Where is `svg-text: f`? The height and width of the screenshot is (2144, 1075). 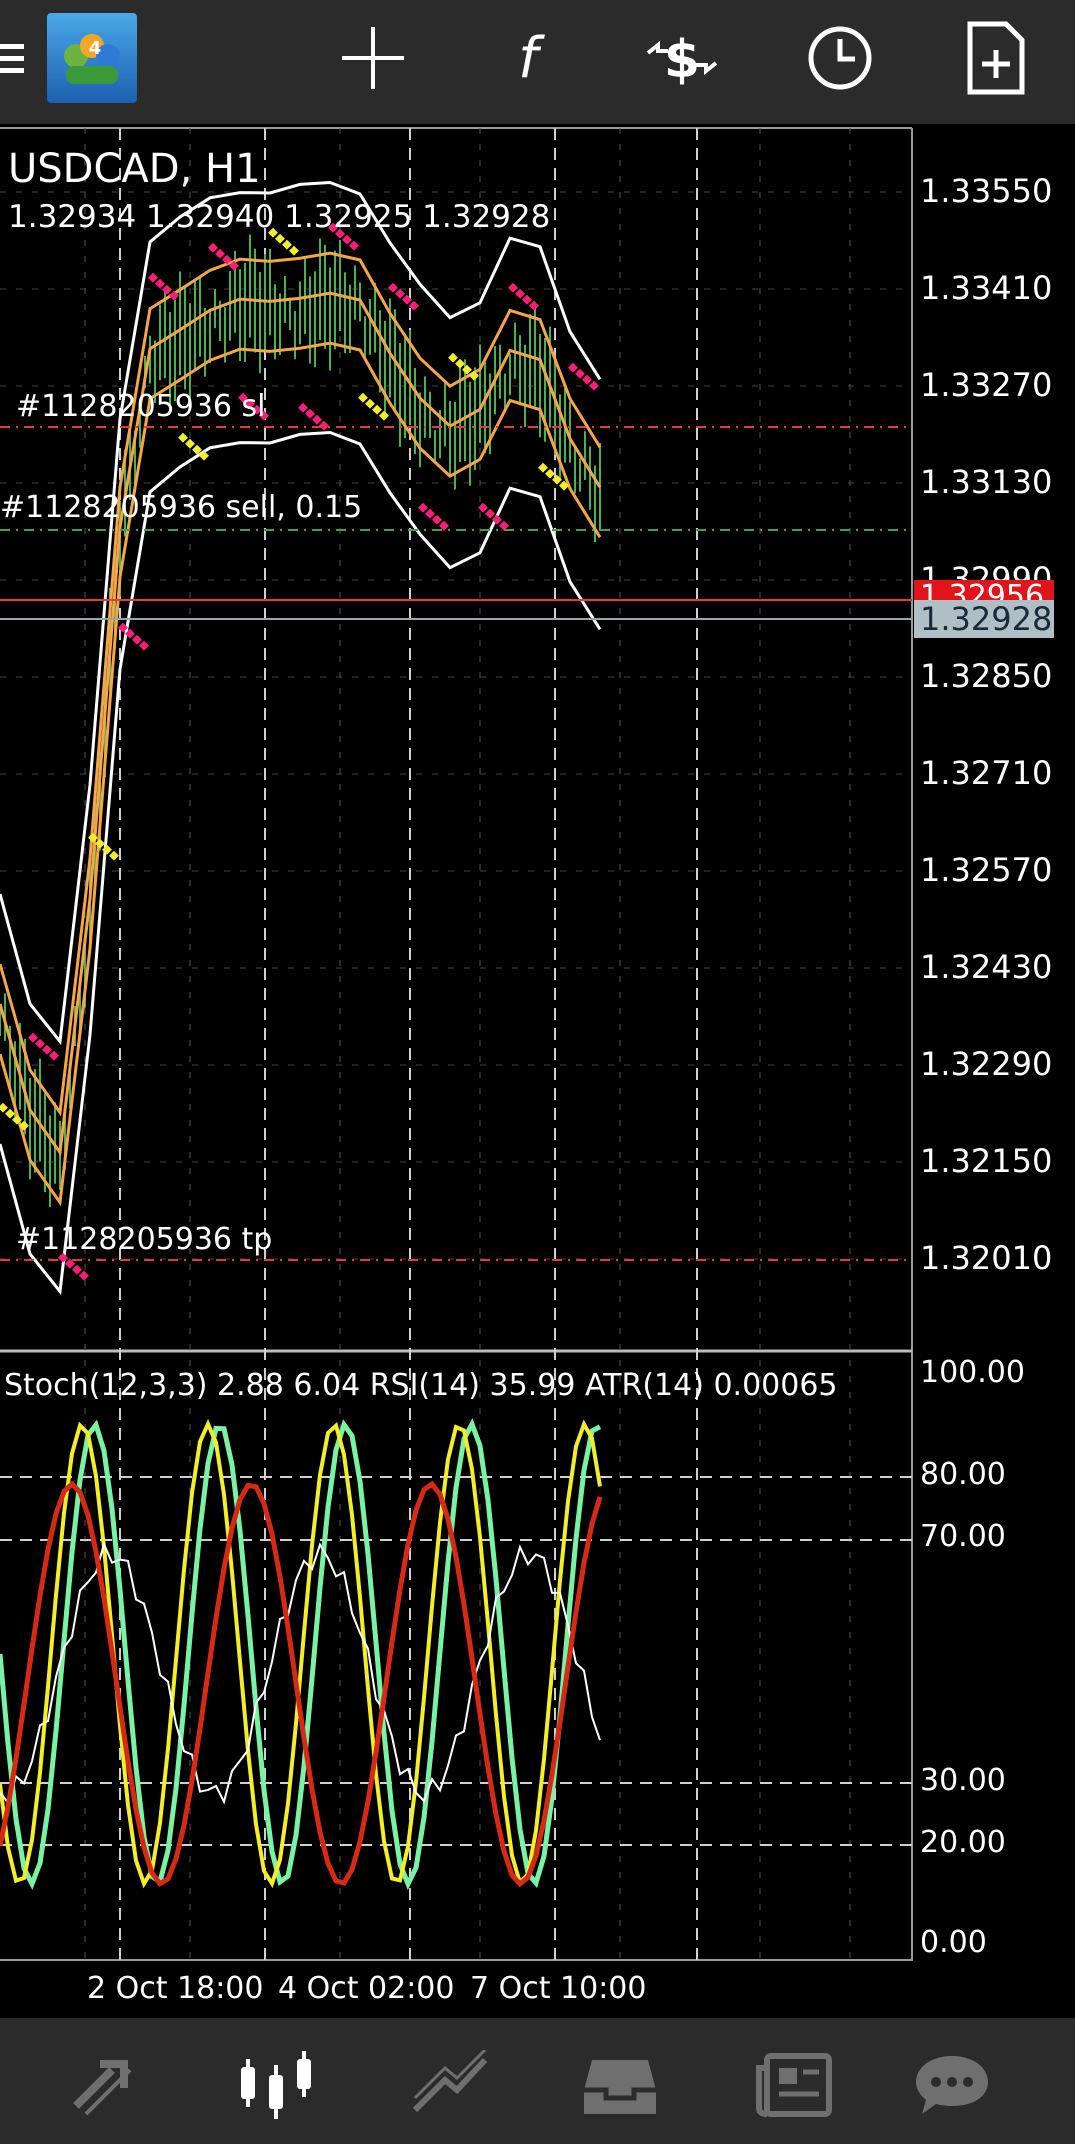 svg-text: f is located at coordinates (531, 58).